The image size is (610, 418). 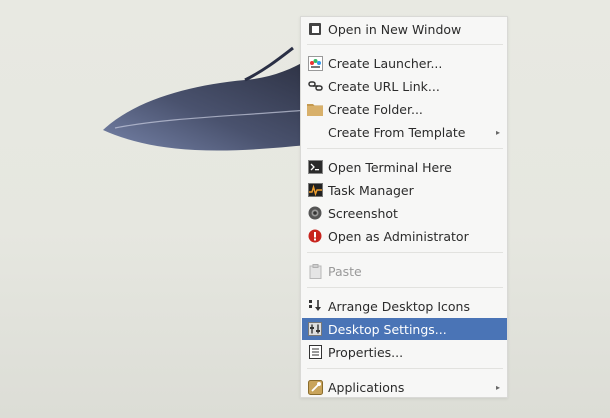 What do you see at coordinates (315, 271) in the screenshot?
I see `paste-icon` at bounding box center [315, 271].